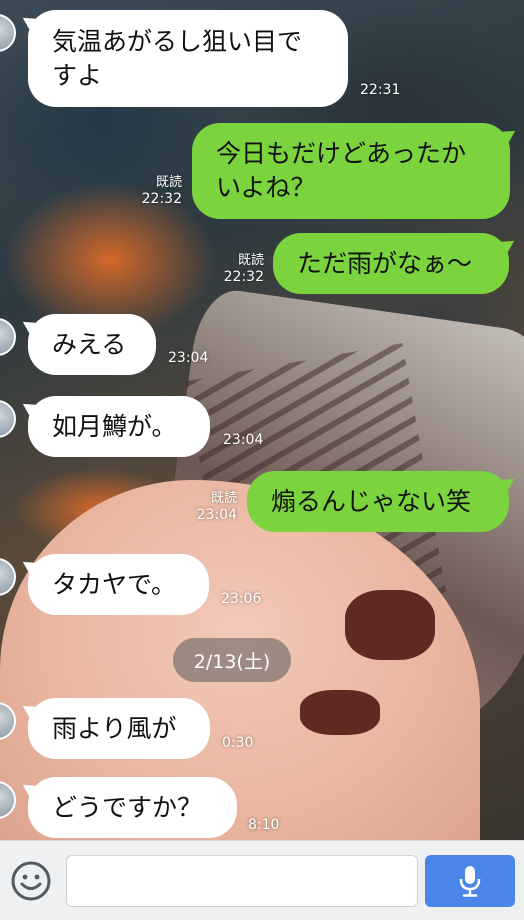  I want to click on message-bubble-incoming: 気温あがるし狙い目で すよ, so click(188, 58).